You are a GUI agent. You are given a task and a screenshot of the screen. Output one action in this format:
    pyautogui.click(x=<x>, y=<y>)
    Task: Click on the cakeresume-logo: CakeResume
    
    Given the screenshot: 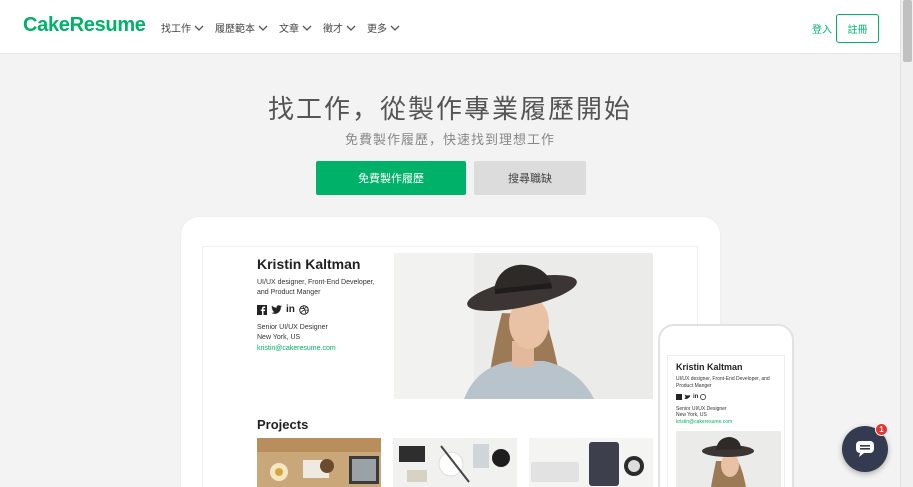 What is the action you would take?
    pyautogui.click(x=84, y=25)
    